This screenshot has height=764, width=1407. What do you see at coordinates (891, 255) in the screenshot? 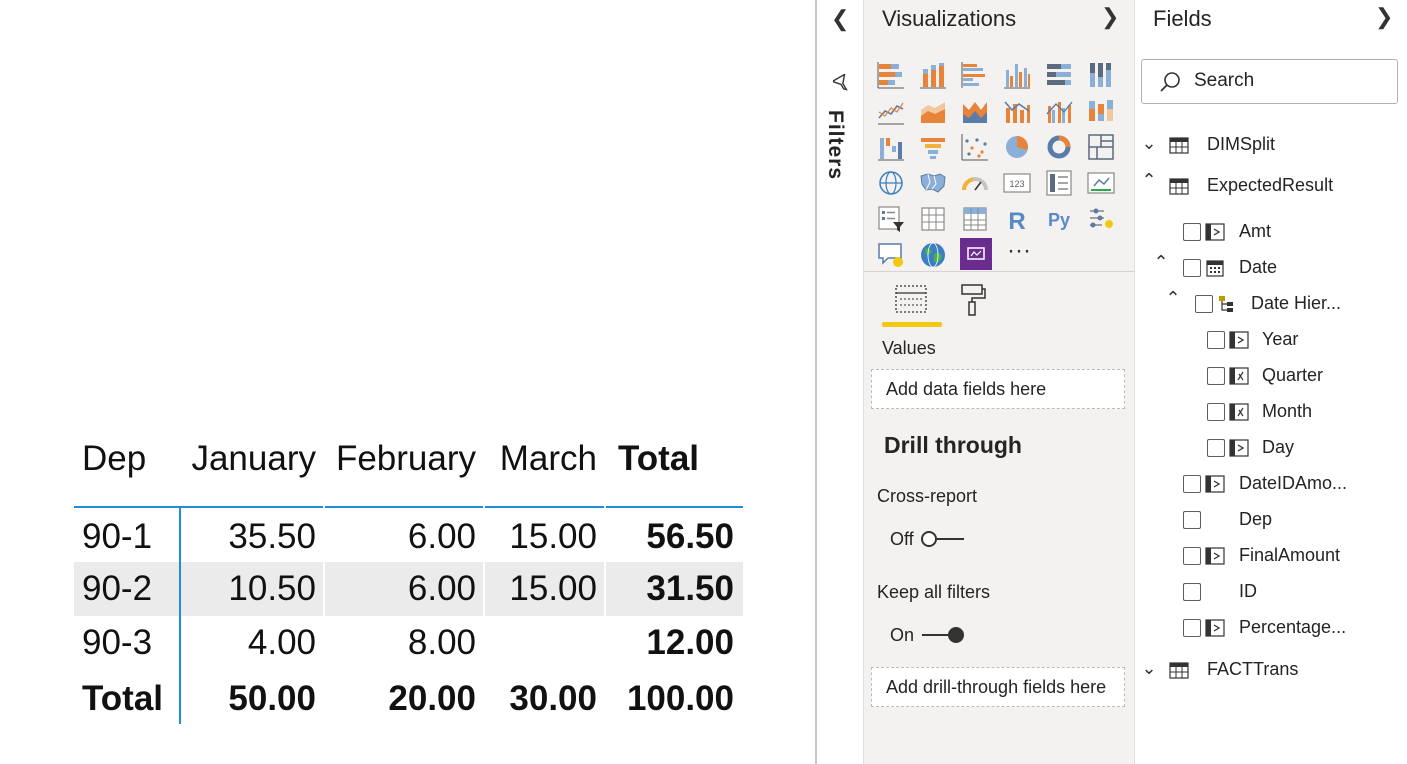
I see `qa-visual-icon` at bounding box center [891, 255].